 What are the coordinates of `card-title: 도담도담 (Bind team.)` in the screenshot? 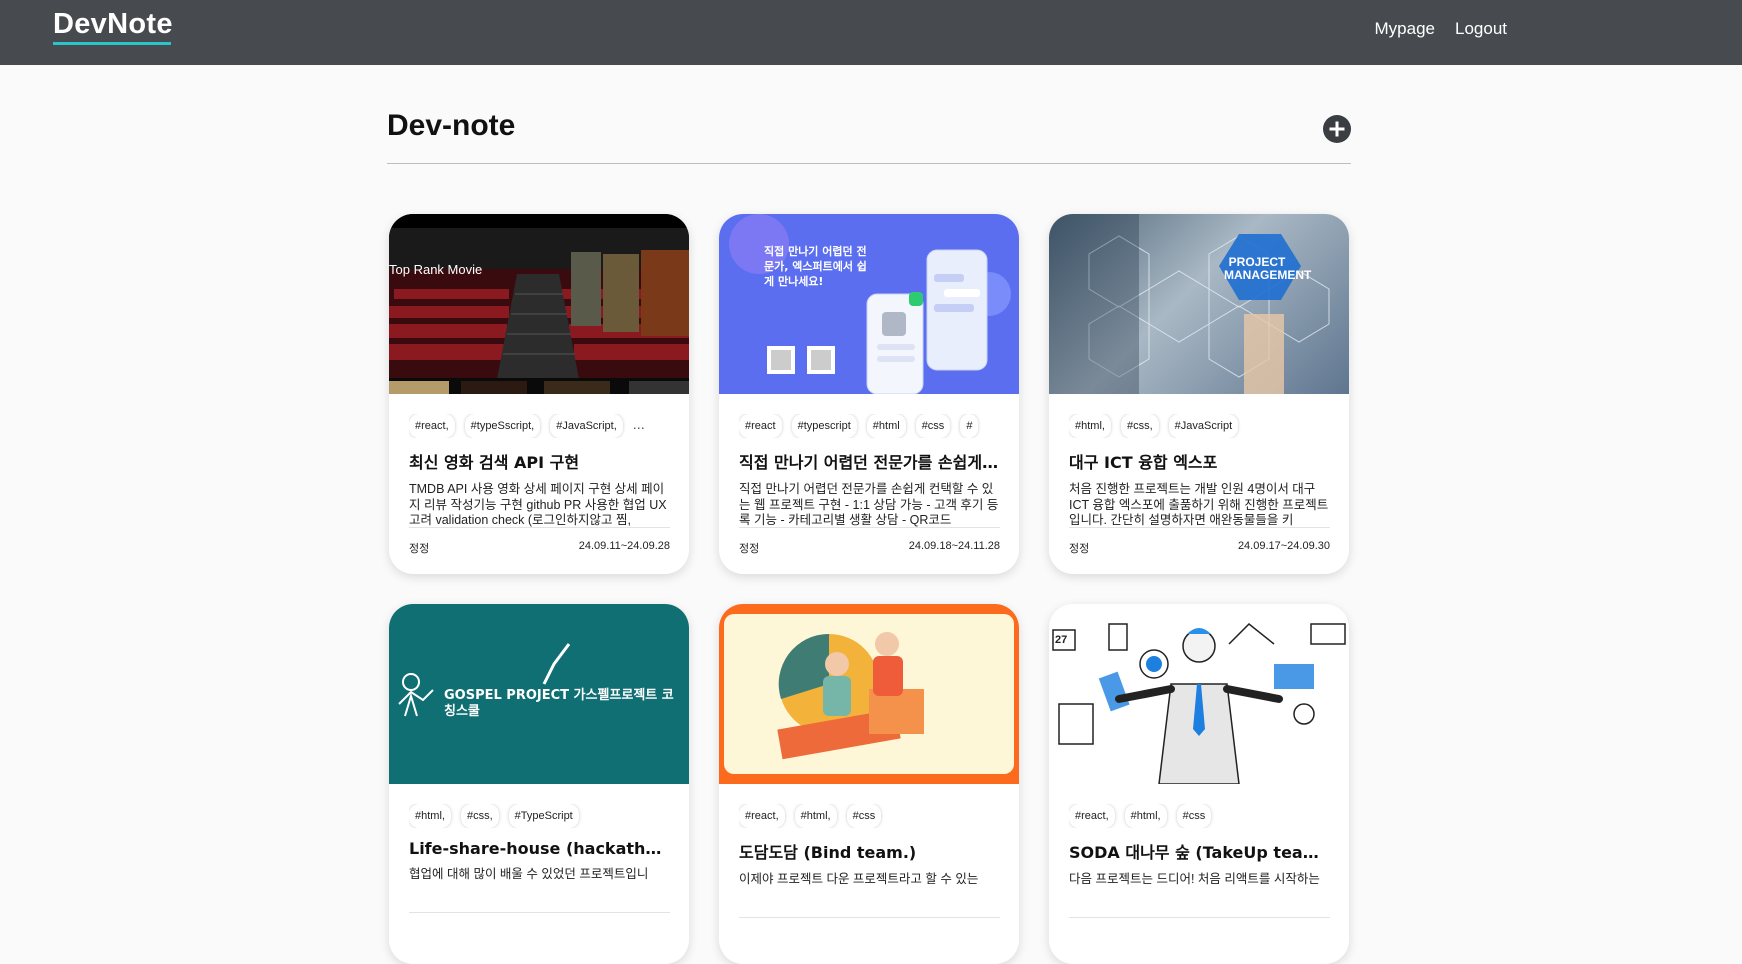 It's located at (828, 852).